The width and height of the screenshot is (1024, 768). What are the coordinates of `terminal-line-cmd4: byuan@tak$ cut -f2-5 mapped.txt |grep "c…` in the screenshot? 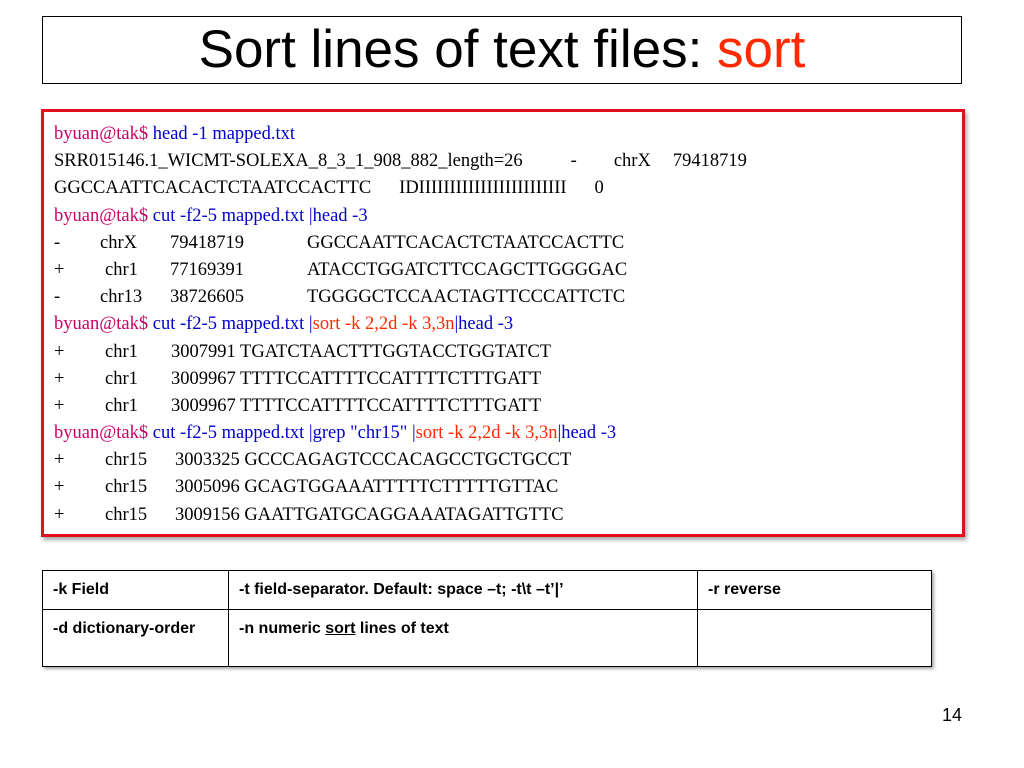 It's located at (508, 433).